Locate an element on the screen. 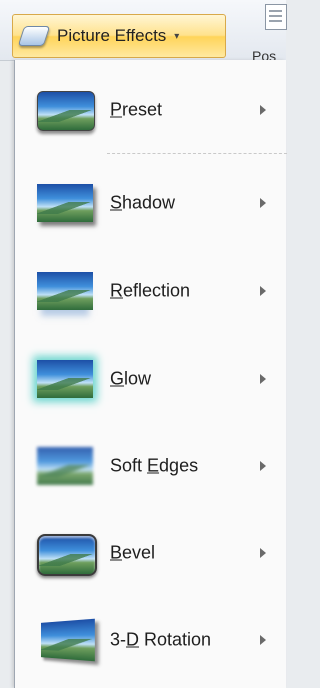  glow-thumbnail-icon is located at coordinates (65, 379).